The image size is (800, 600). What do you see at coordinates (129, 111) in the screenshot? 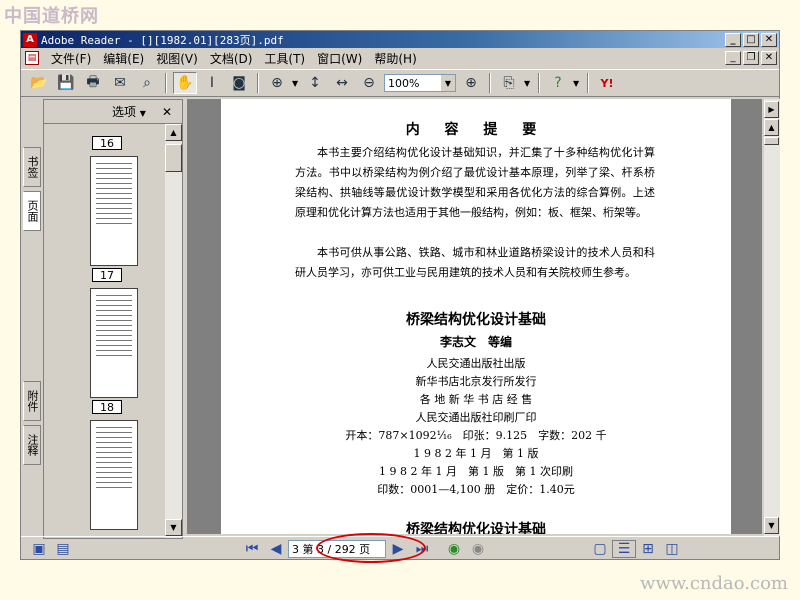
I see `options-menu: 选项 ▼` at bounding box center [129, 111].